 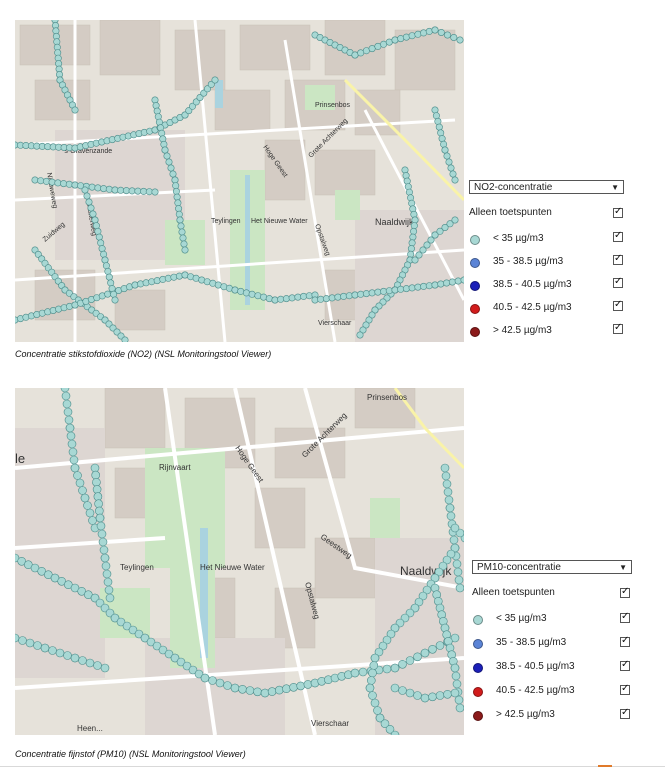 What do you see at coordinates (552, 567) in the screenshot?
I see `pm10-layer-select: PM10-concentratie ▼` at bounding box center [552, 567].